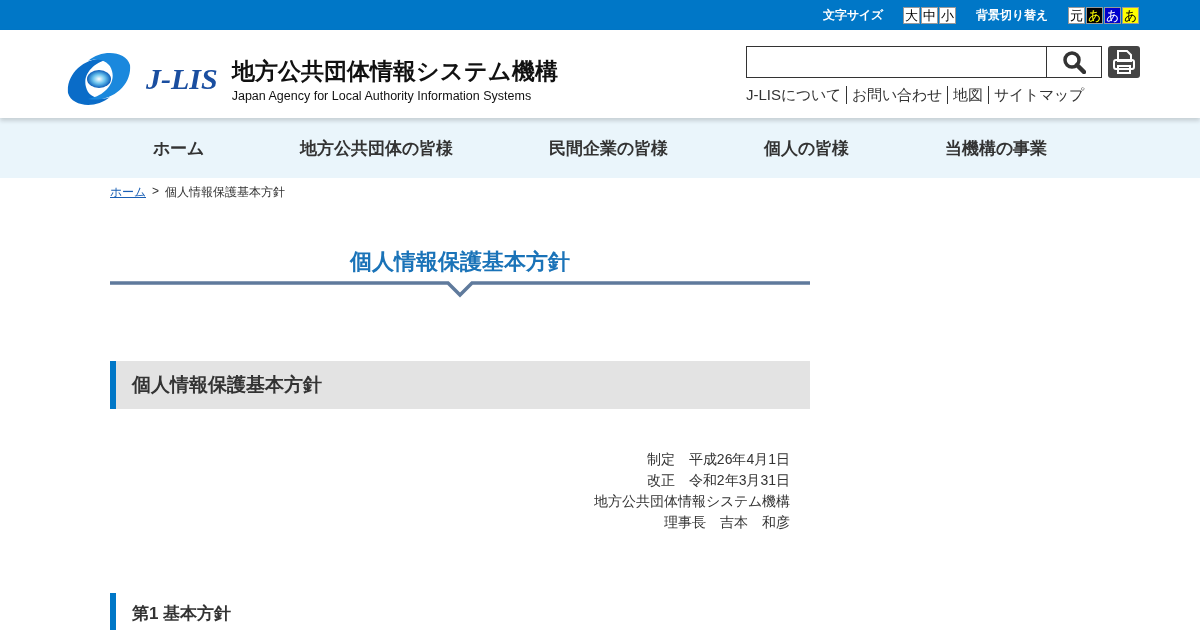  I want to click on breadcrumb-link: ホーム, so click(128, 192).